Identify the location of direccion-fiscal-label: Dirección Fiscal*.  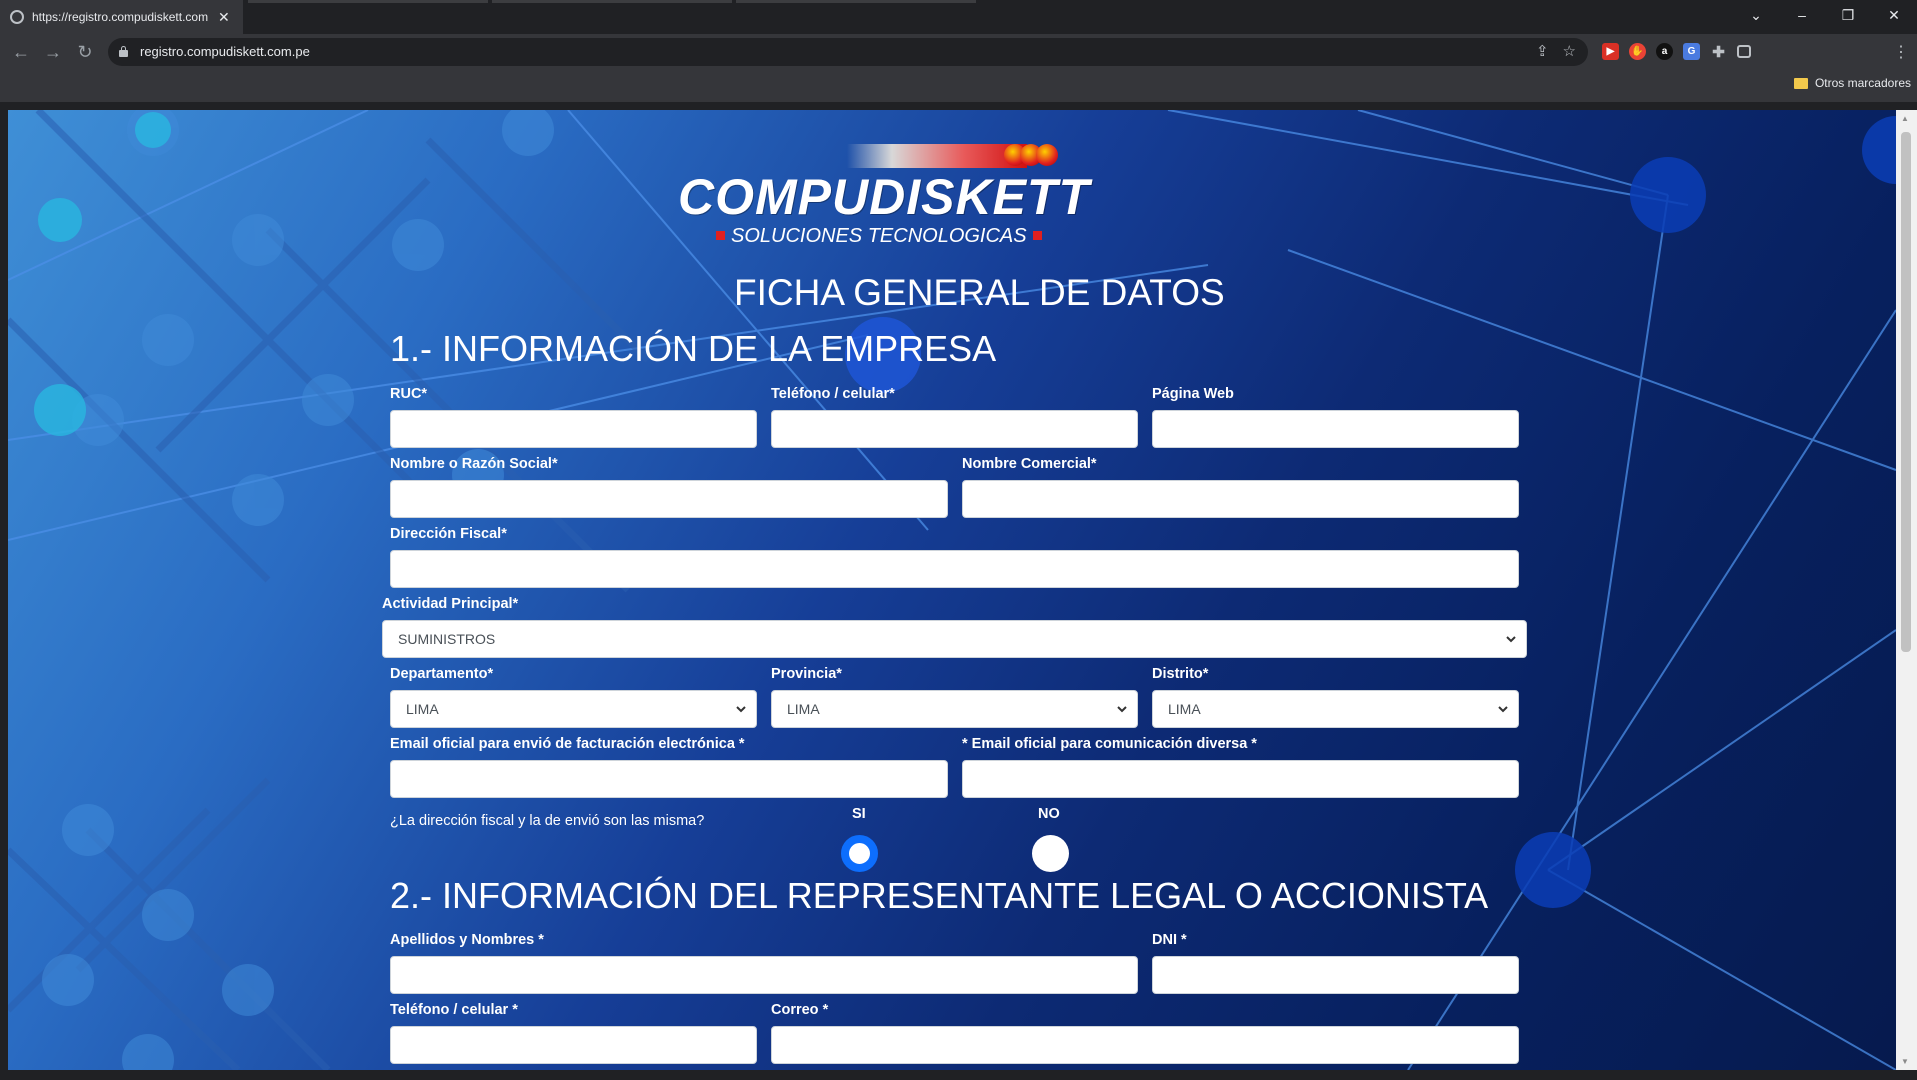
(448, 534).